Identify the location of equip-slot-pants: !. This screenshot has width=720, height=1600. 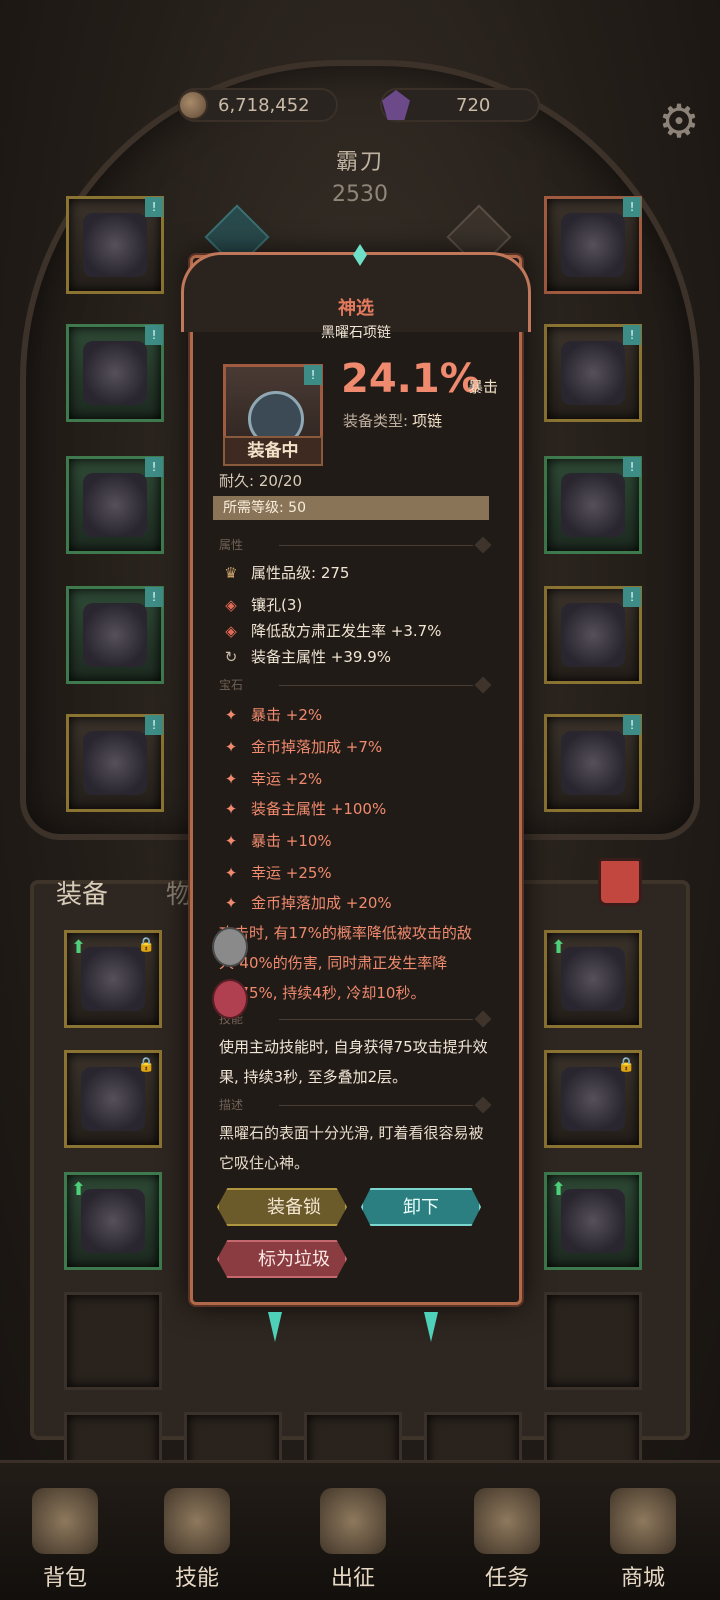
(115, 635).